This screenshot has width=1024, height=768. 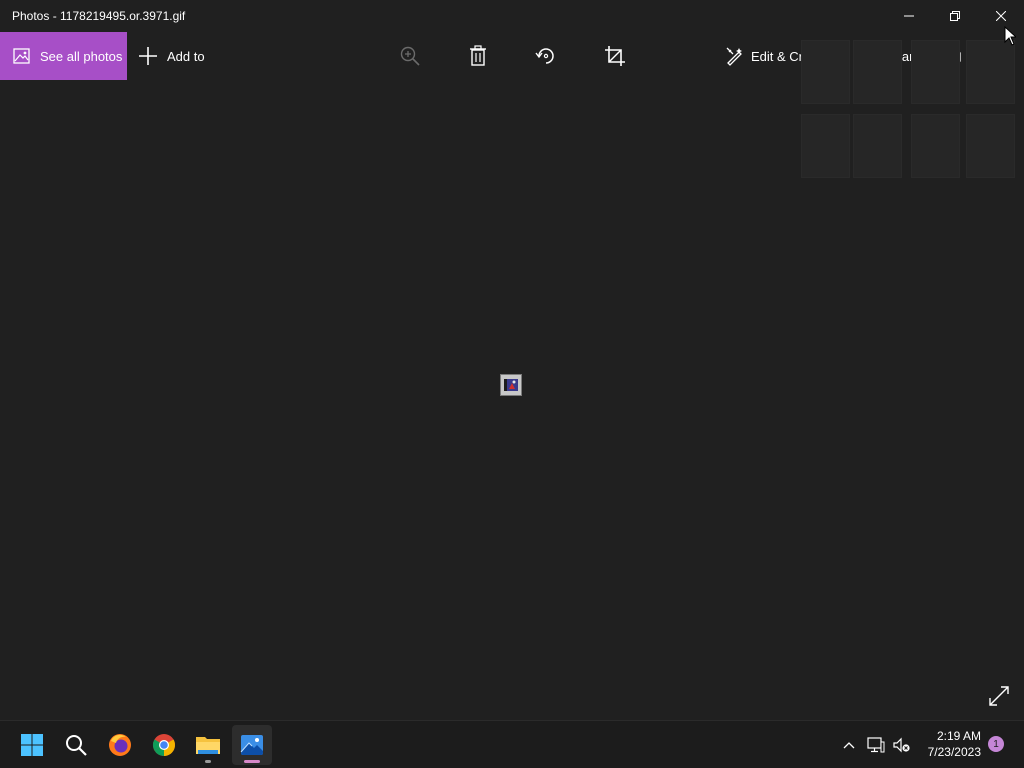 What do you see at coordinates (81, 56) in the screenshot?
I see `see-all-photos-label: See all photos` at bounding box center [81, 56].